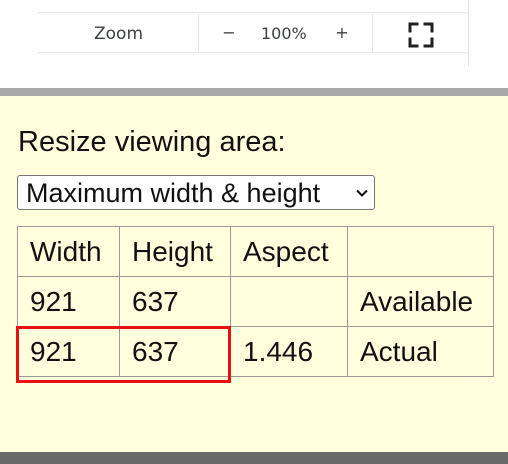  I want to click on actual-width: 921, so click(68, 351).